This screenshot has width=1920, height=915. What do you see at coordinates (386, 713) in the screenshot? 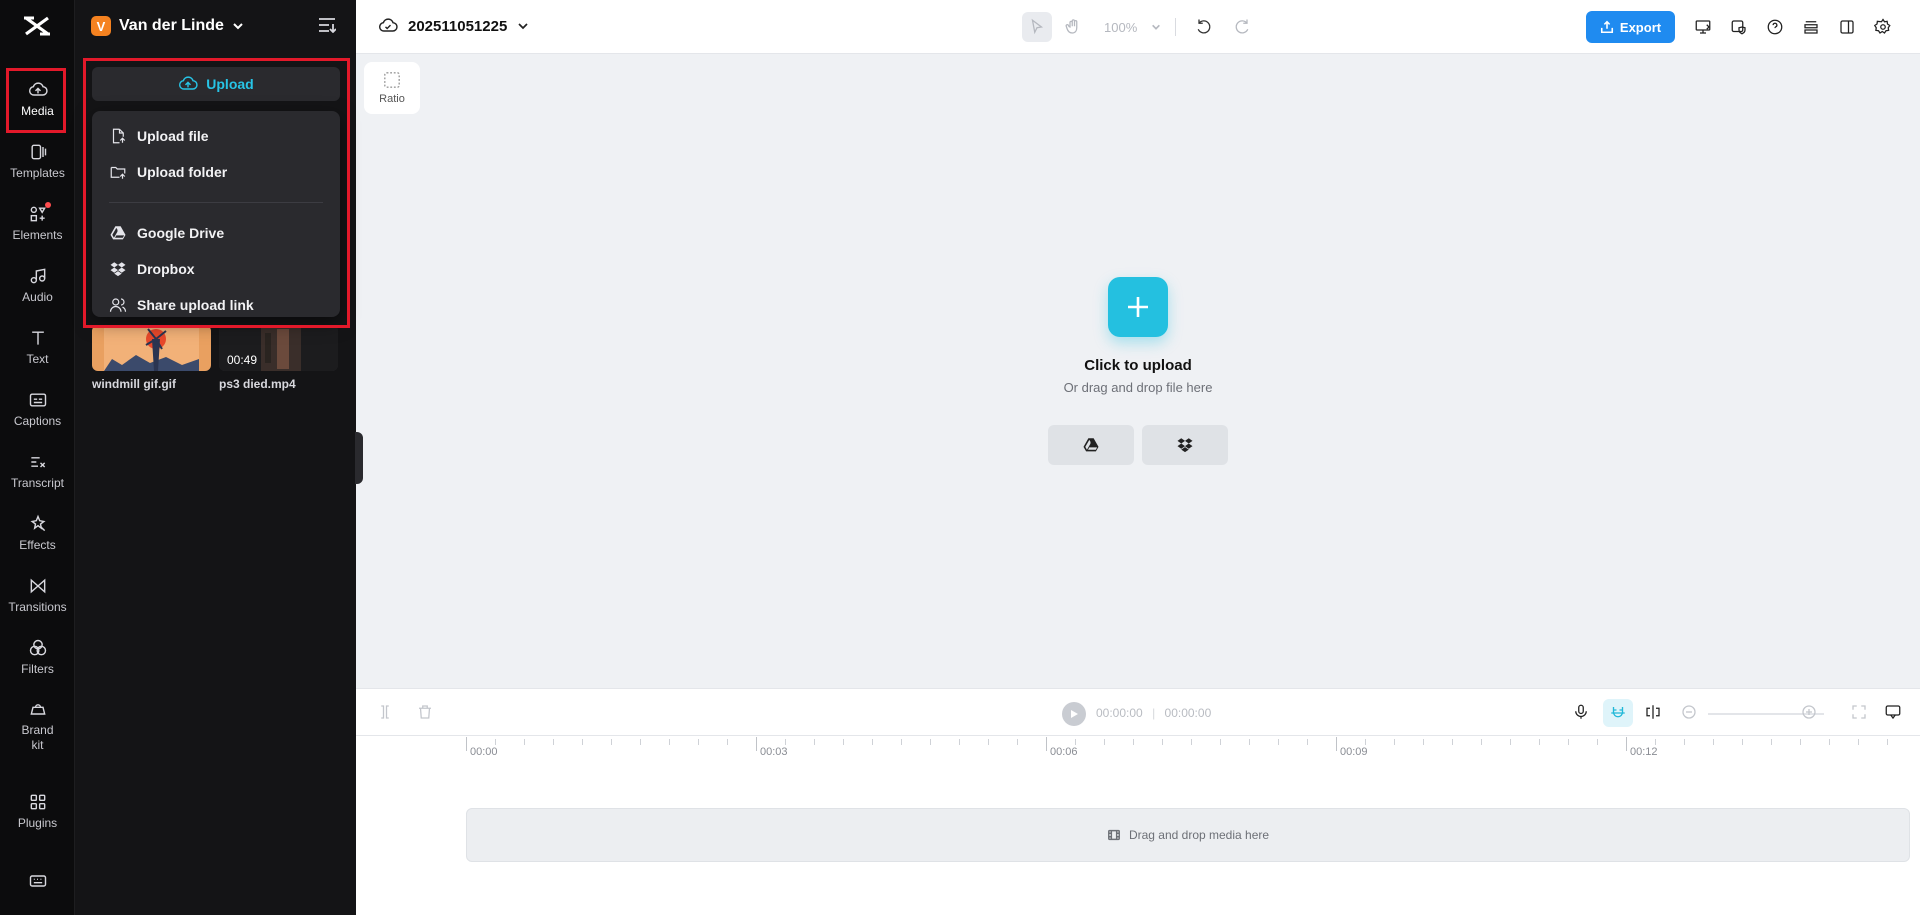
I see `split-button` at bounding box center [386, 713].